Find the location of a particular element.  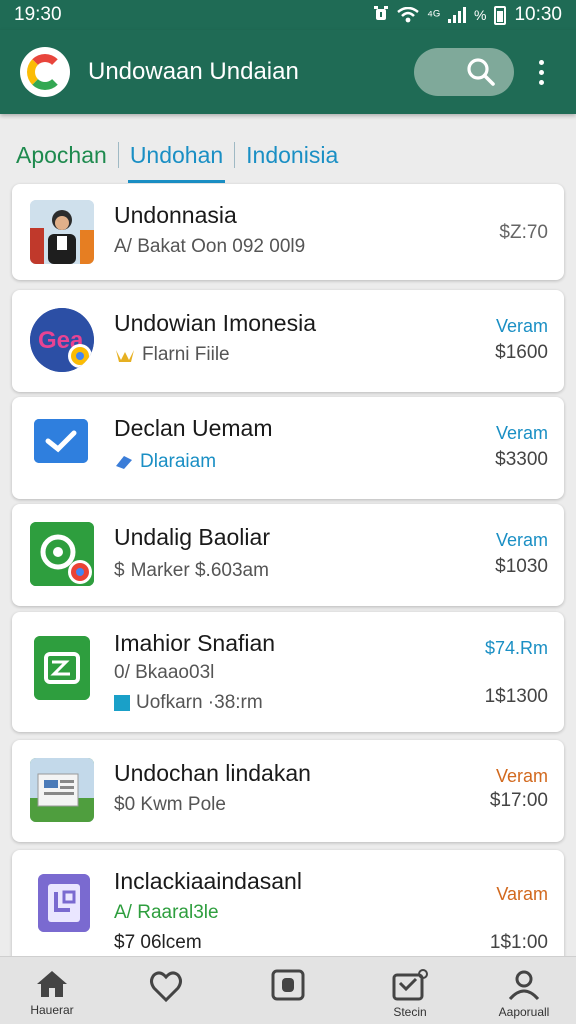

search-button is located at coordinates (464, 72).